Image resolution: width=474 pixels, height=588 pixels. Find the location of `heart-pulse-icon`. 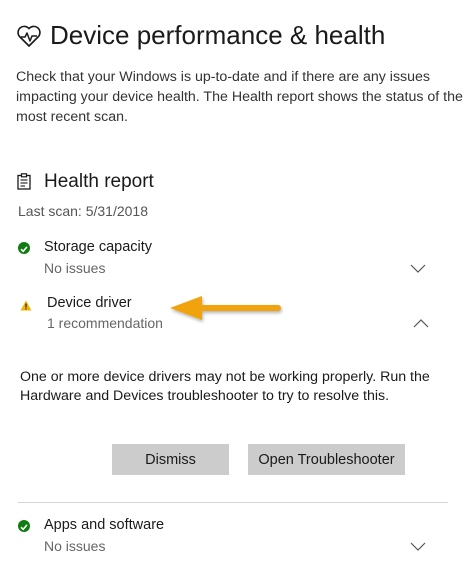

heart-pulse-icon is located at coordinates (29, 38).